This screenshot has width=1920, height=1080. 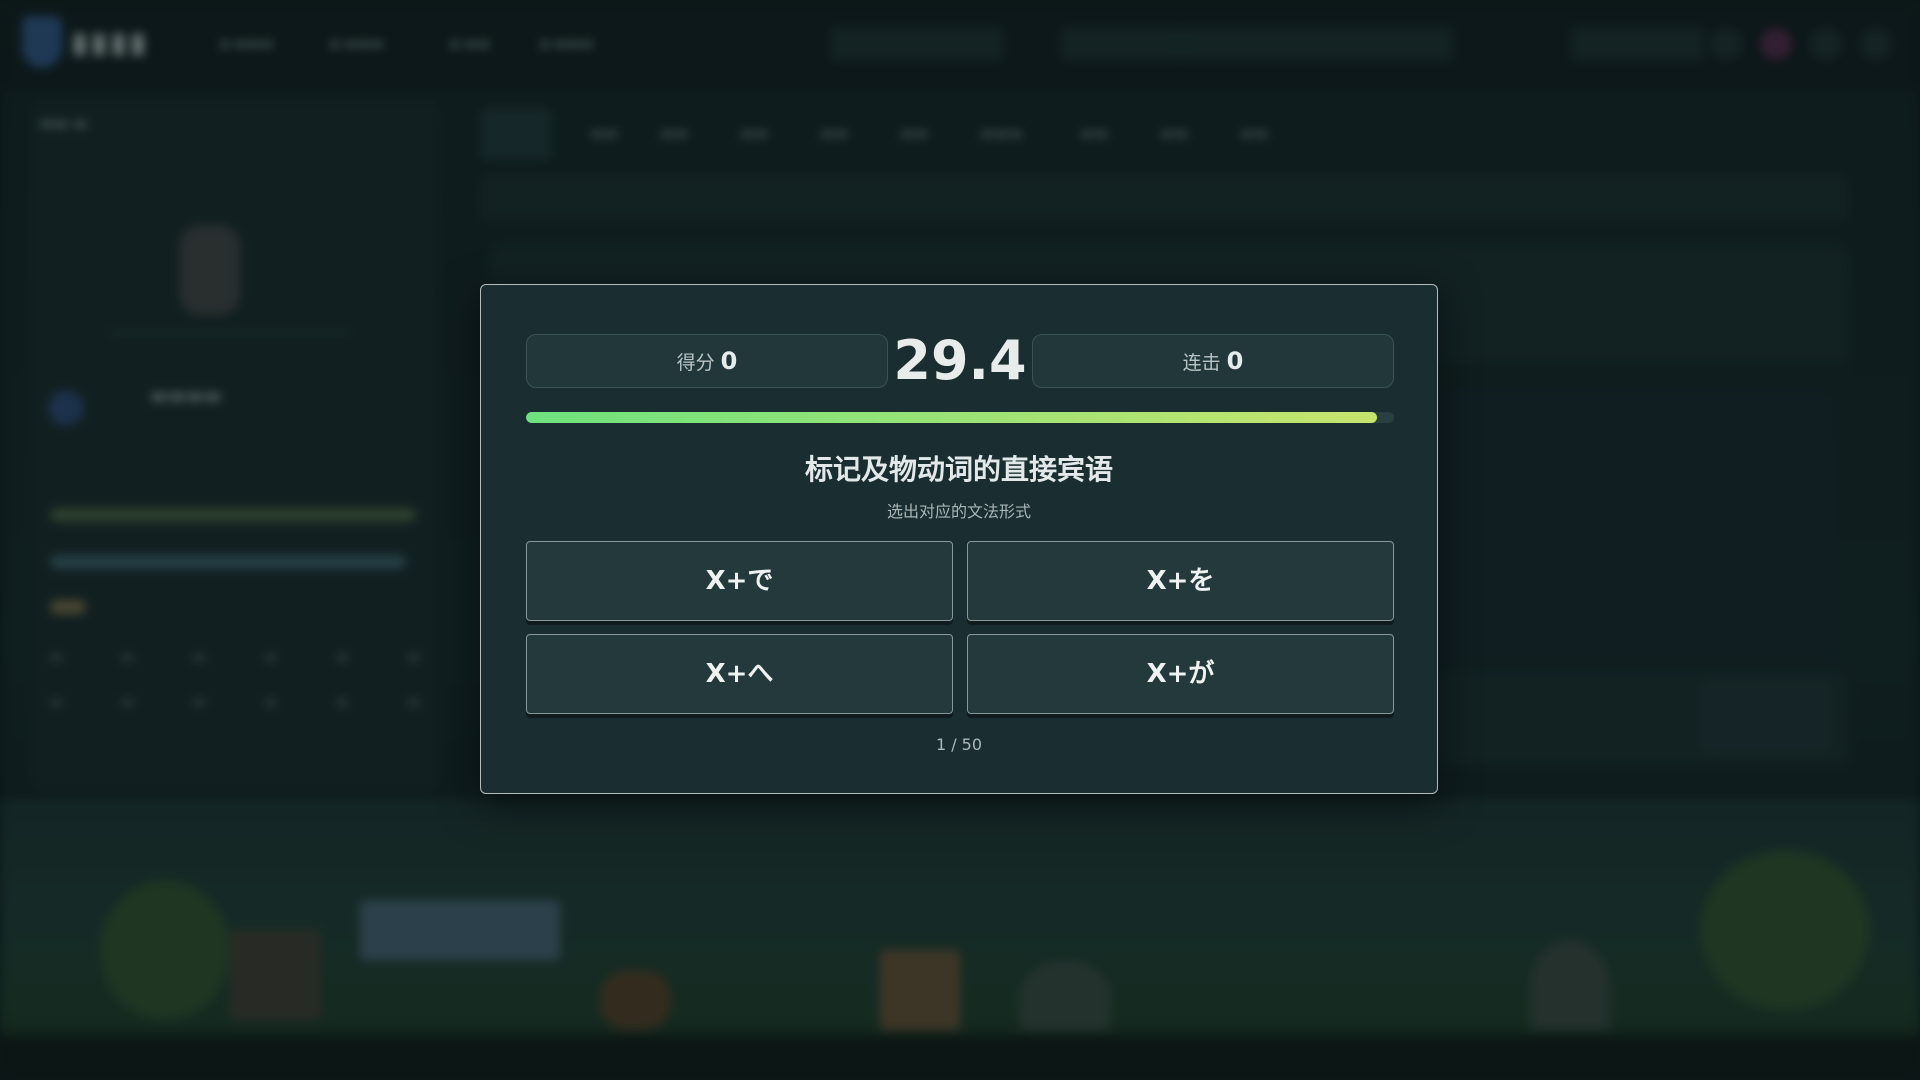 What do you see at coordinates (739, 581) in the screenshot?
I see `answer-option-1: X+で` at bounding box center [739, 581].